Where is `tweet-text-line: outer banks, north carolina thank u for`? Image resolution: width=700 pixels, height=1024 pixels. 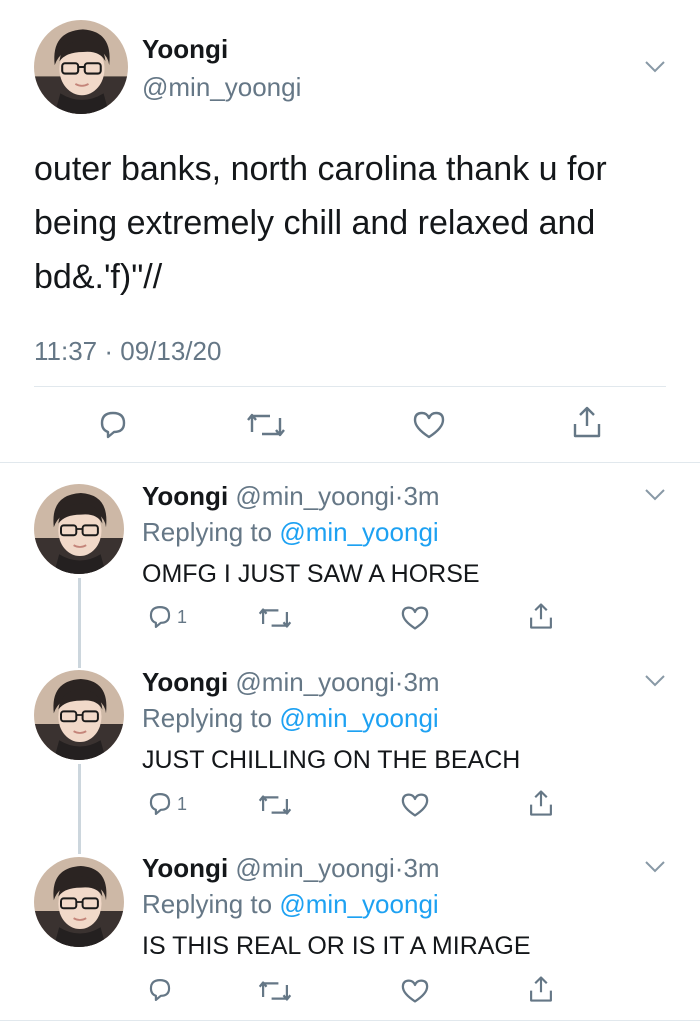
tweet-text-line: outer banks, north carolina thank u for is located at coordinates (320, 169).